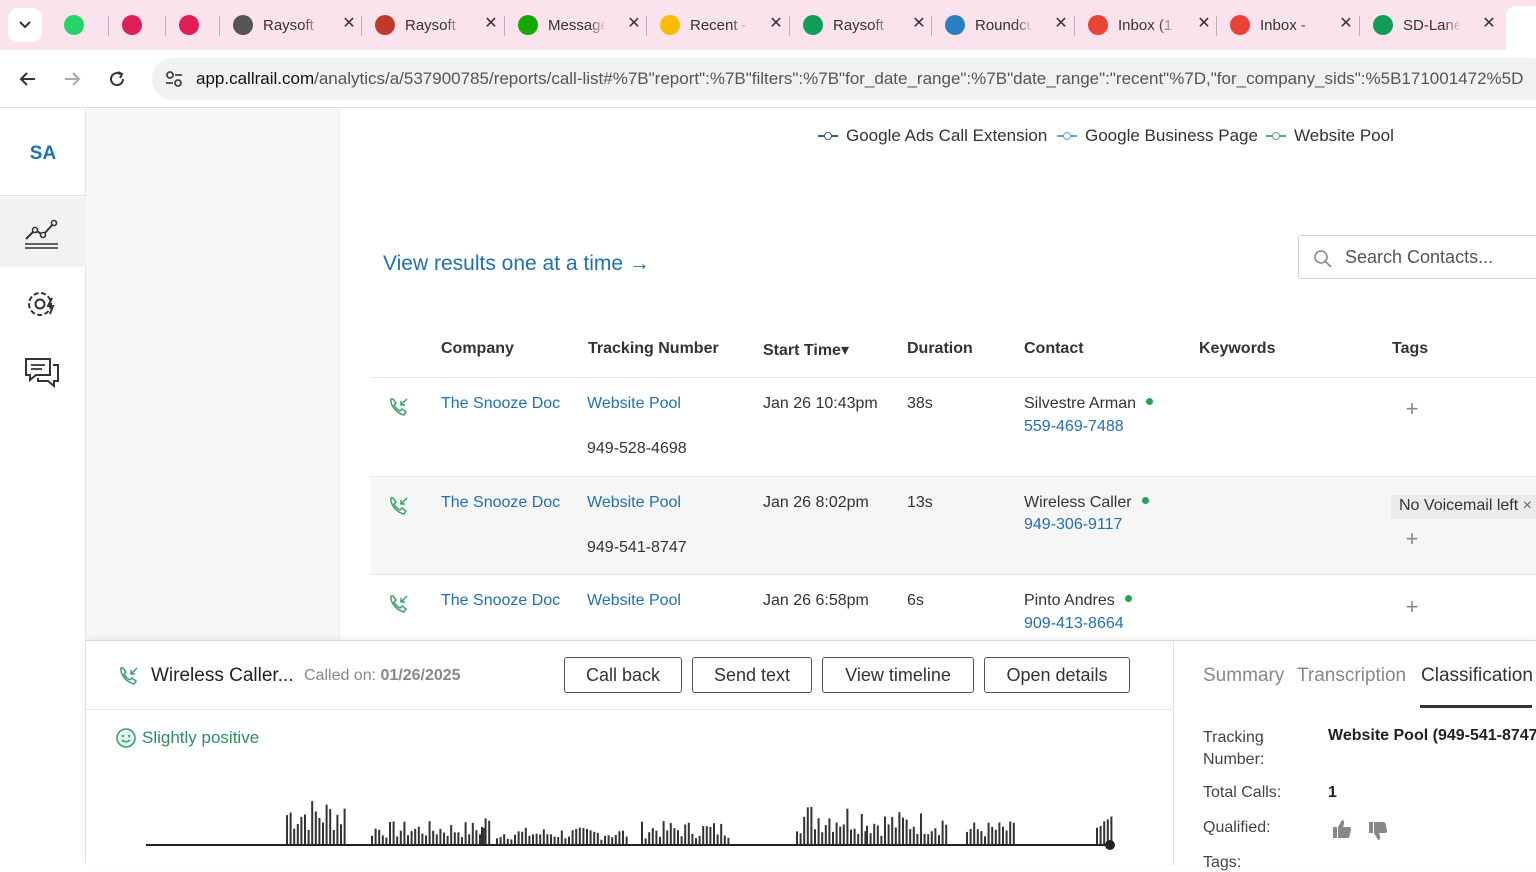  What do you see at coordinates (1074, 427) in the screenshot?
I see `contact-phone-link: 559-469-7488` at bounding box center [1074, 427].